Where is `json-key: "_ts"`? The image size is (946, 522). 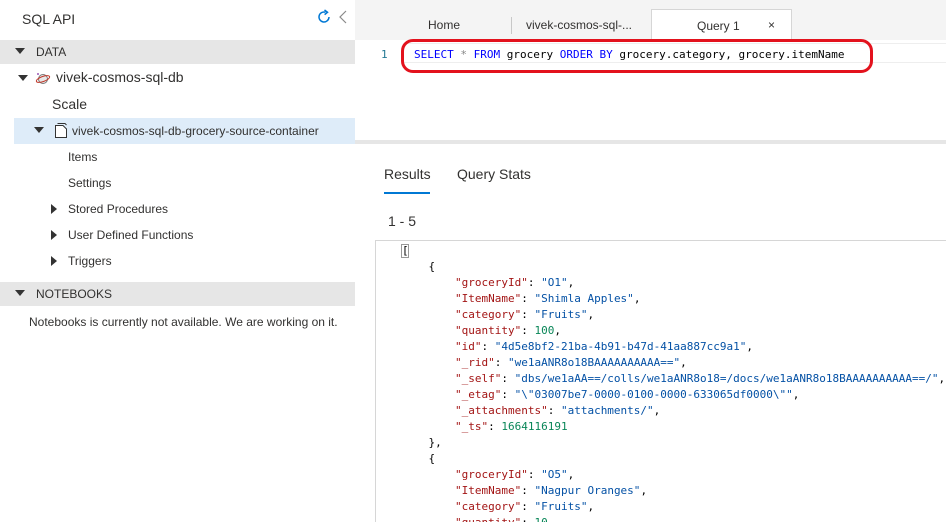
json-key: "_ts" is located at coordinates (471, 426).